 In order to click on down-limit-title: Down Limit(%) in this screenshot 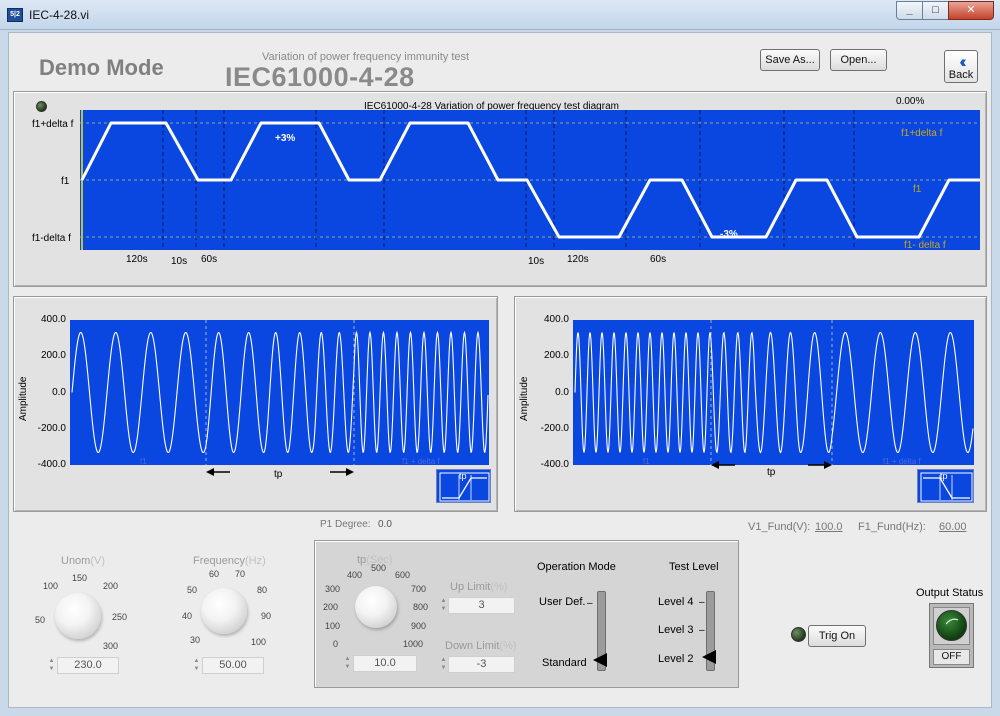, I will do `click(481, 646)`.